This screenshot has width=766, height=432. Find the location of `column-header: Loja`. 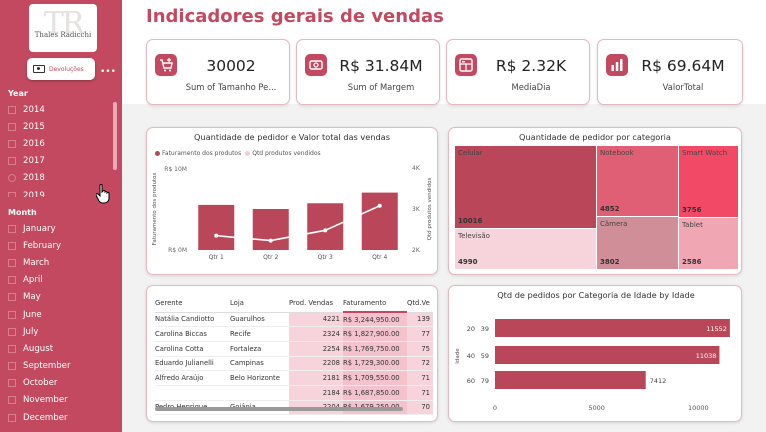

column-header: Loja is located at coordinates (259, 303).